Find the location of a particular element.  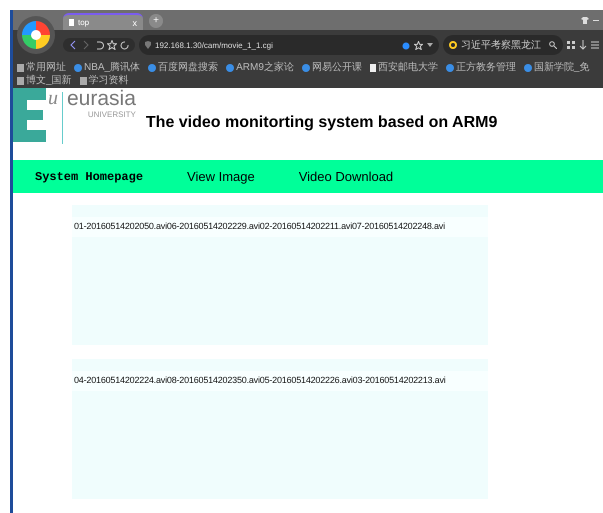

close-tab-button: x is located at coordinates (134, 23).